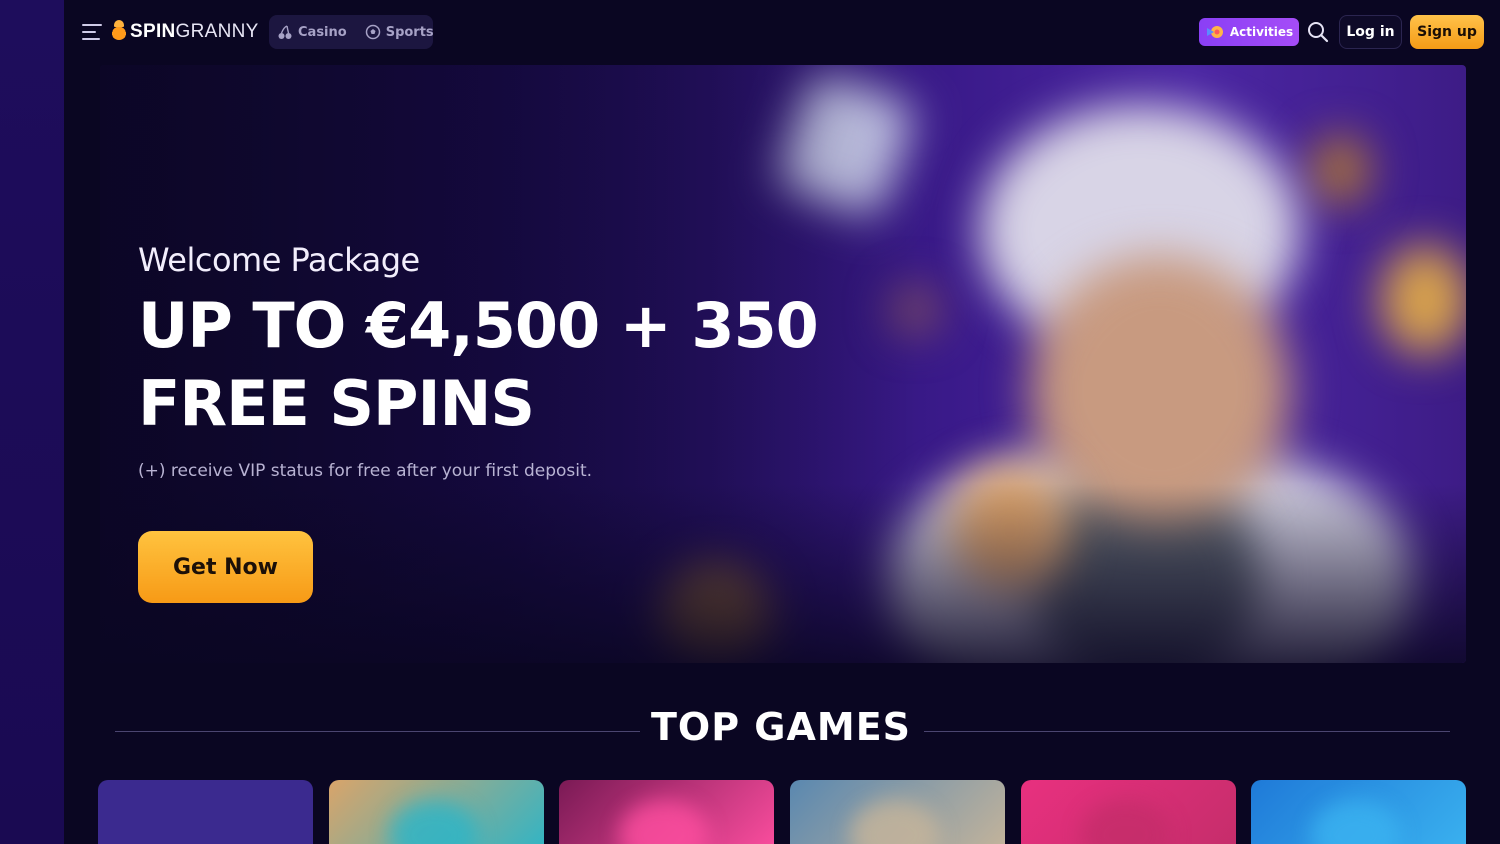 The image size is (1500, 844). What do you see at coordinates (377, 731) in the screenshot?
I see `section-divider-left` at bounding box center [377, 731].